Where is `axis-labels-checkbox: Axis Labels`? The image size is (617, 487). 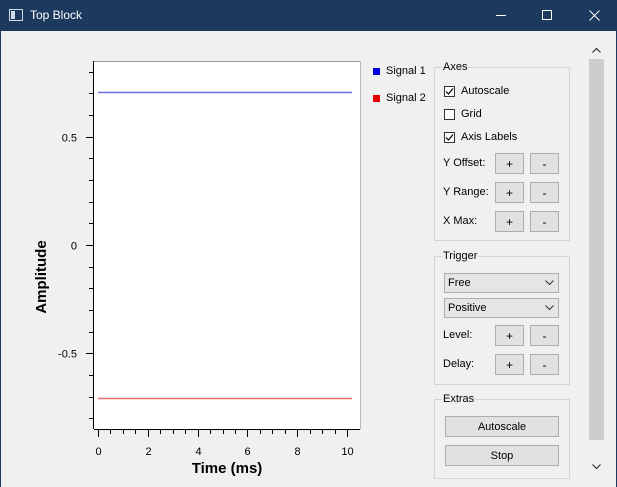
axis-labels-checkbox: Axis Labels is located at coordinates (480, 137).